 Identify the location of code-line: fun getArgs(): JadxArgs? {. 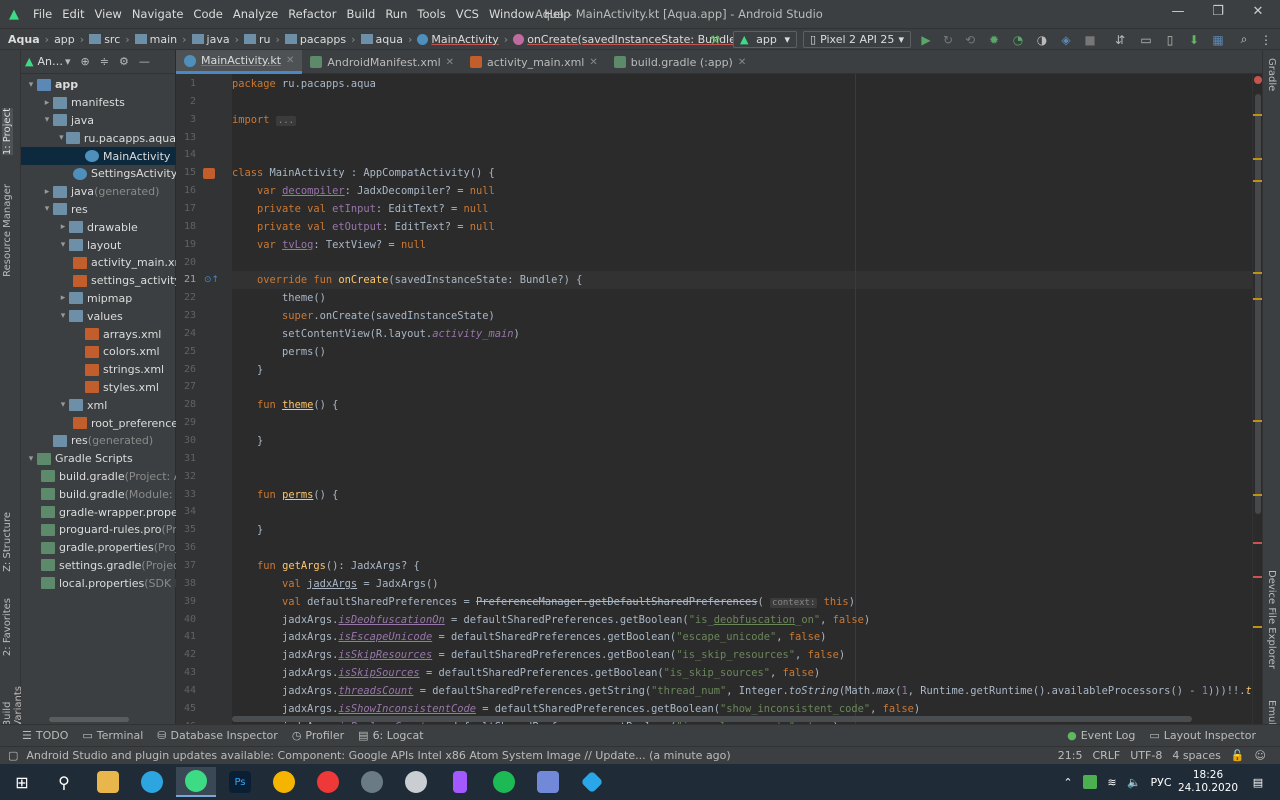
(326, 566).